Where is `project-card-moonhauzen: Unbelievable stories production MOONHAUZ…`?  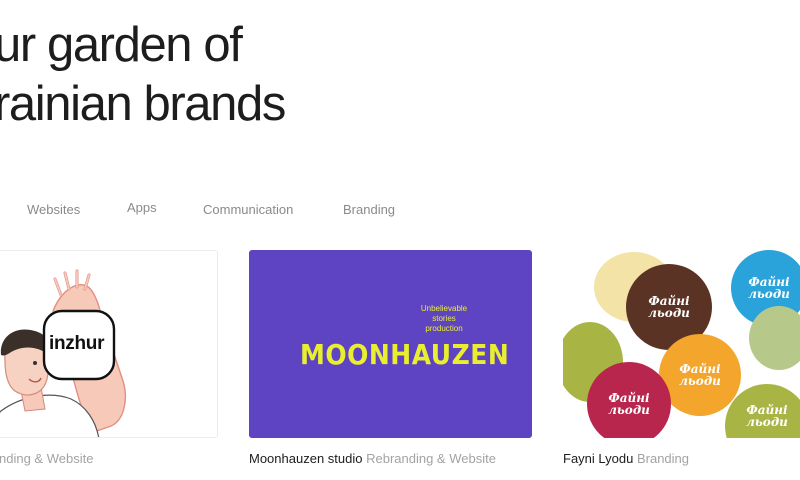
project-card-moonhauzen: Unbelievable stories production MOONHAUZ… is located at coordinates (390, 344).